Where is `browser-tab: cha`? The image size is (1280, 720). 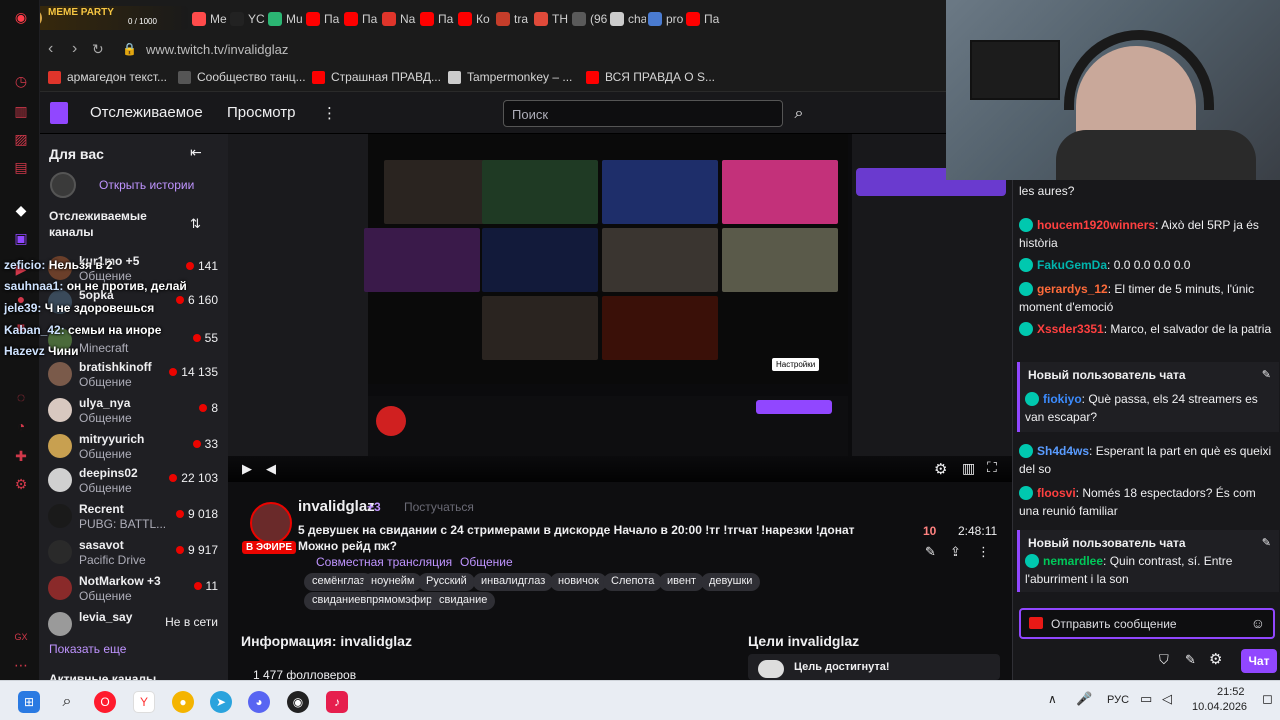
browser-tab: cha is located at coordinates (628, 19).